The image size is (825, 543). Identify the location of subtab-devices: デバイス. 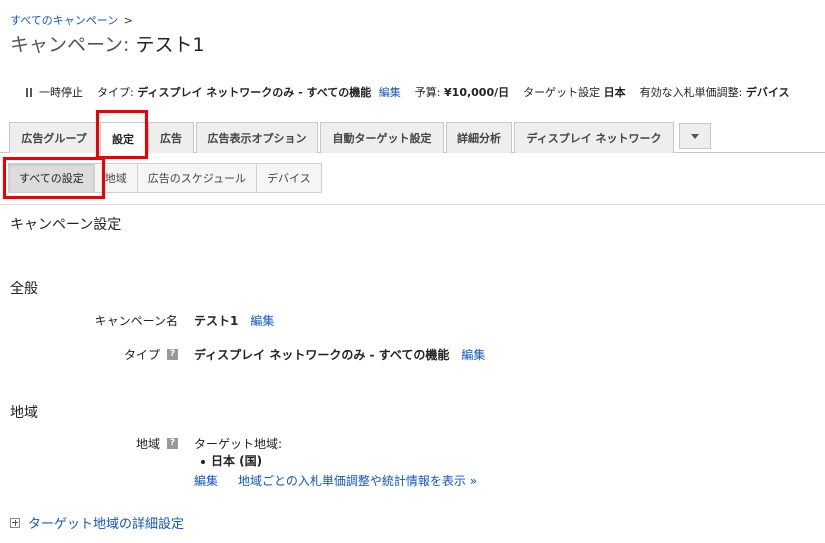
(289, 178).